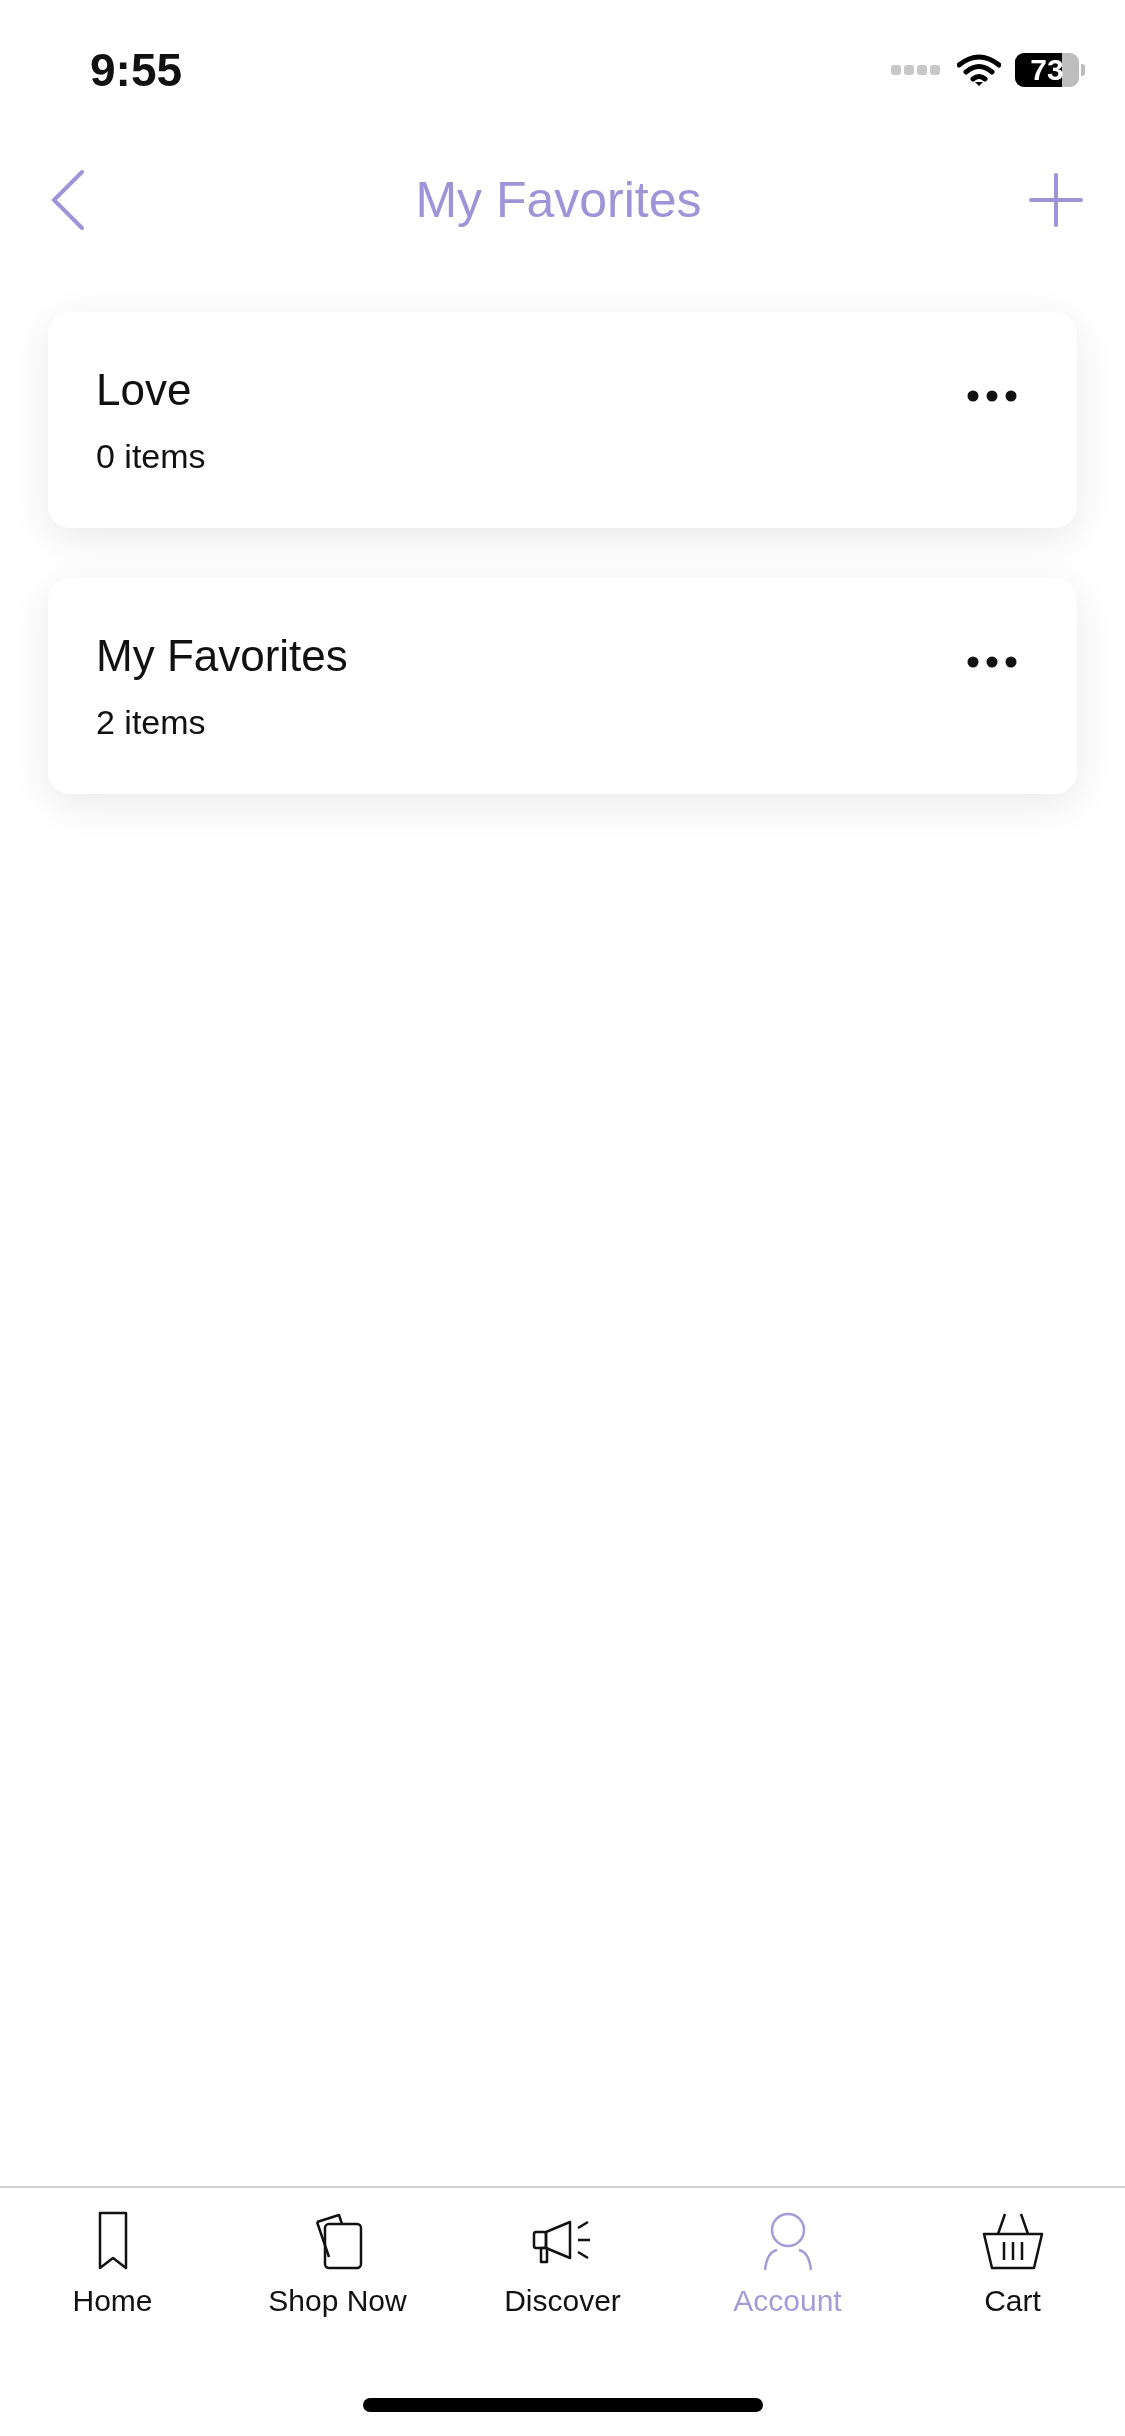  I want to click on tab-item: Home, so click(112, 2273).